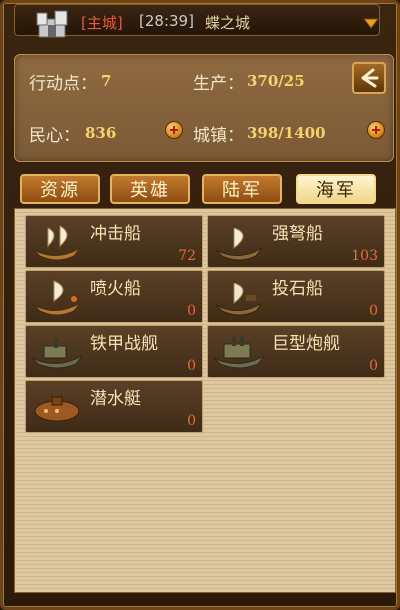 The image size is (400, 610). I want to click on unit-card: 铁甲战舰 0, so click(114, 351).